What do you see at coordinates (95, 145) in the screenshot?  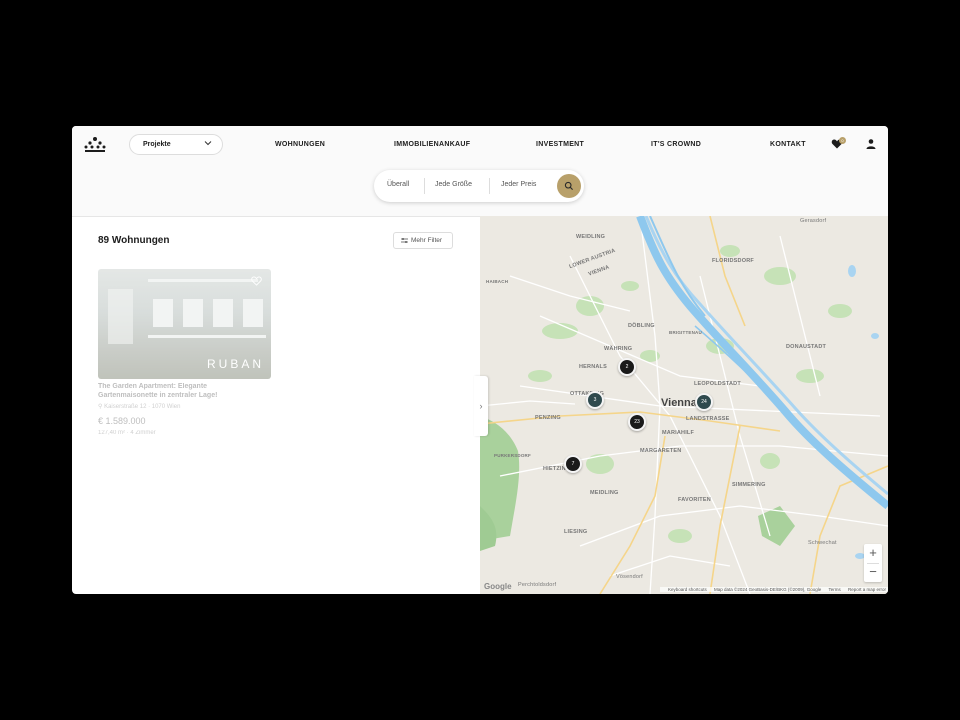 I see `crown-logo-icon` at bounding box center [95, 145].